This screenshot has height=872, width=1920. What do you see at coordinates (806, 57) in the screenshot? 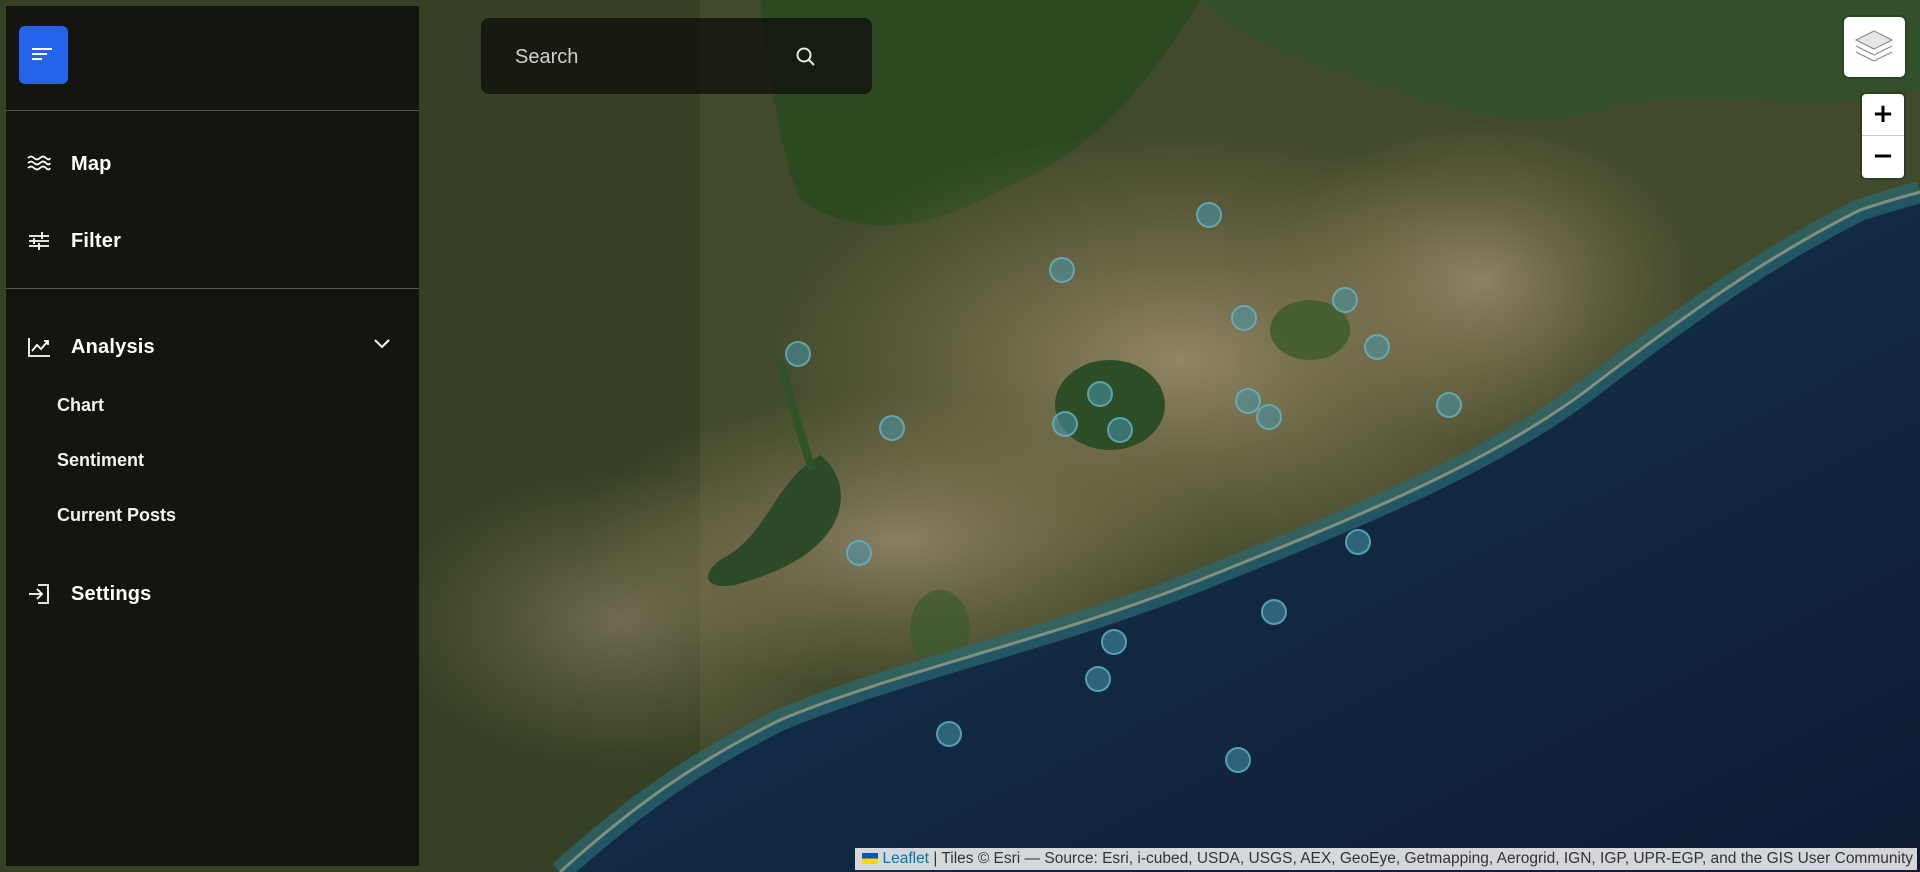
I see `search-icon` at bounding box center [806, 57].